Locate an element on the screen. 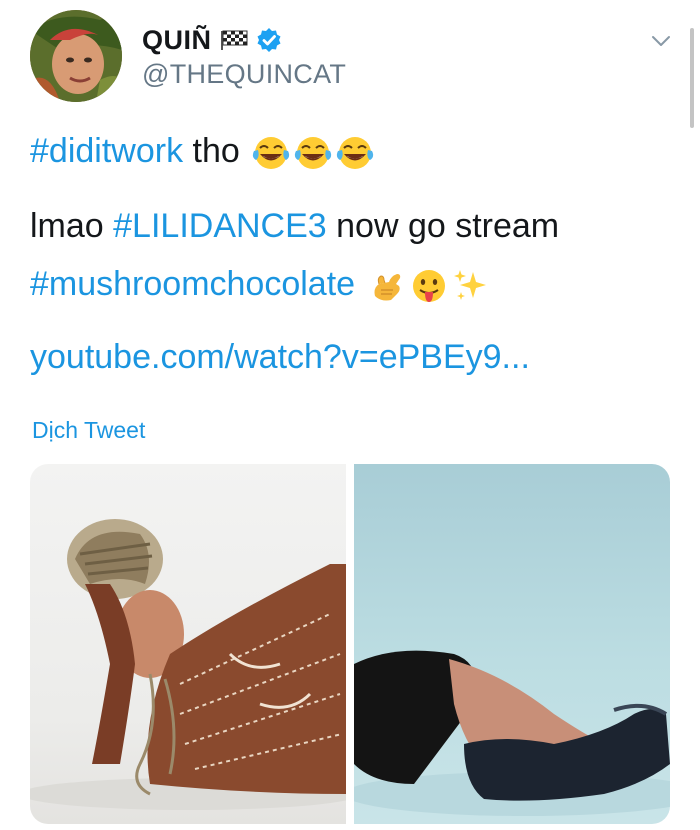  translate-tweet-link: Dịch Tweet is located at coordinates (88, 430).